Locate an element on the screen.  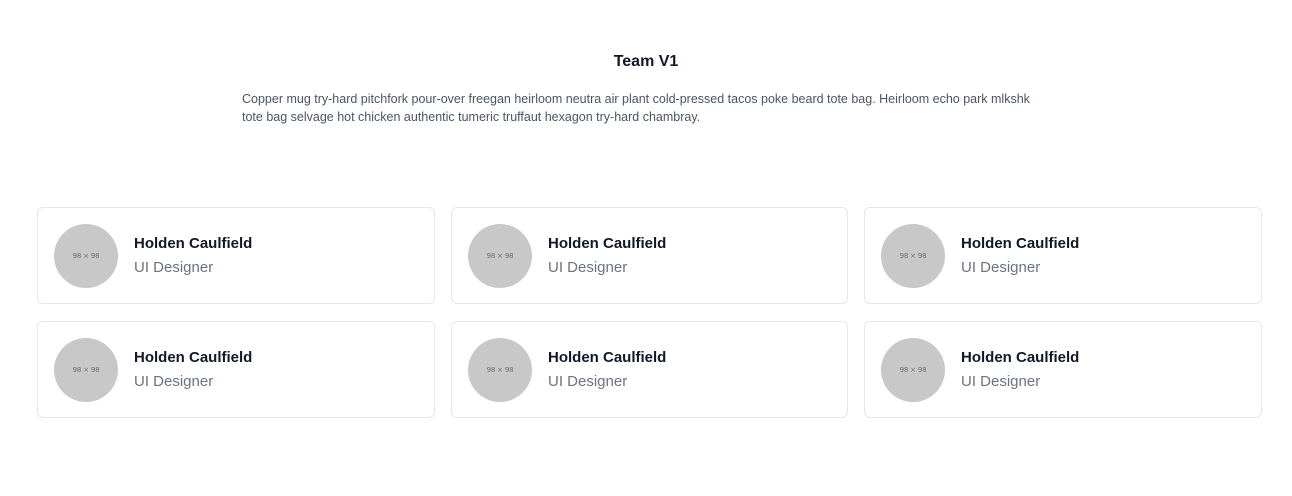
section-title: Team V1 is located at coordinates (646, 61).